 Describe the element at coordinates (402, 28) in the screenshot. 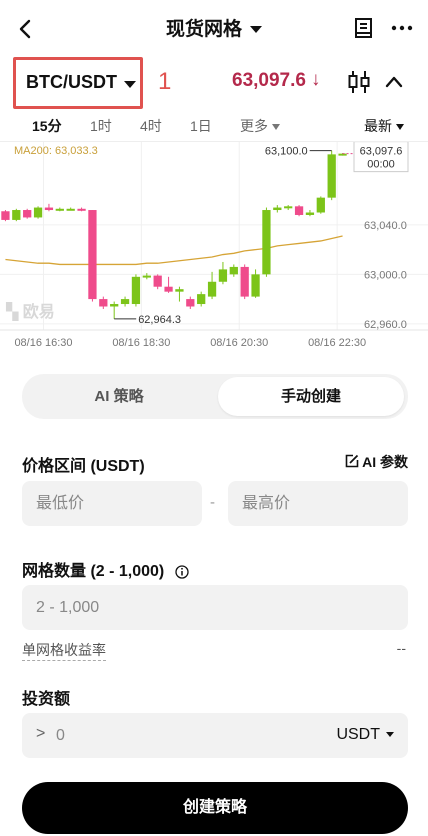

I see `more-options-icon` at that location.